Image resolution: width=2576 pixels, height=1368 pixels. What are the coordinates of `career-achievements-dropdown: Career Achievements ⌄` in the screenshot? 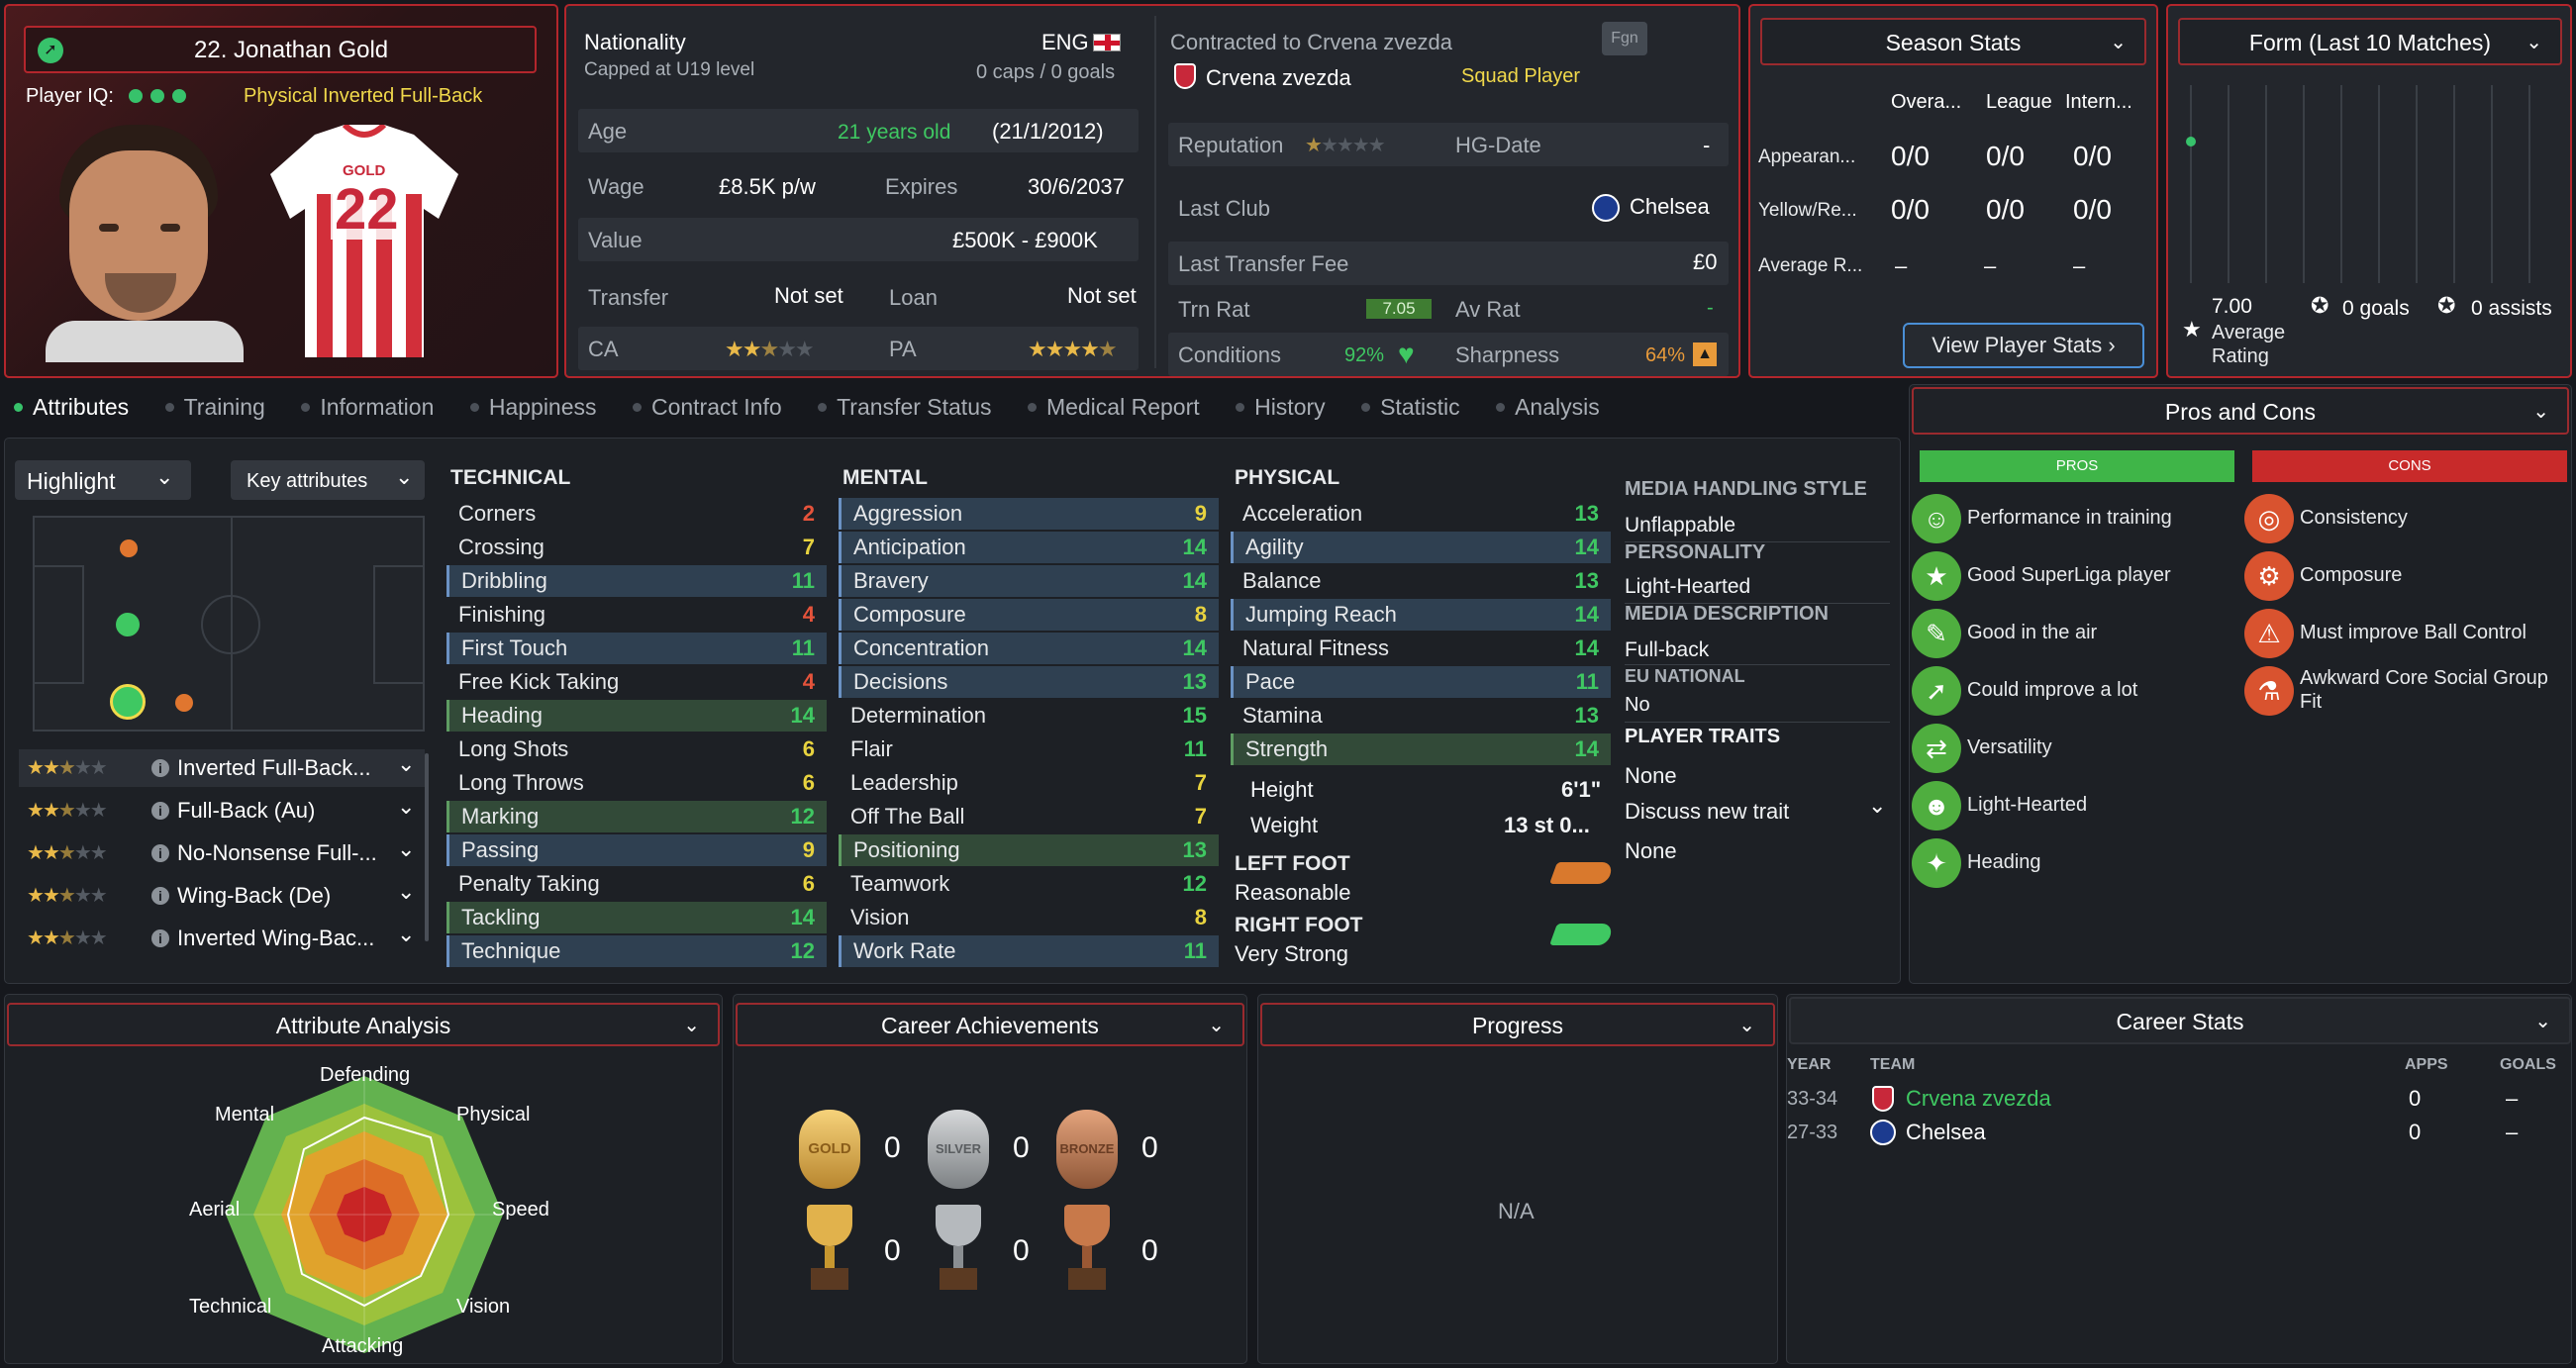 It's located at (990, 1024).